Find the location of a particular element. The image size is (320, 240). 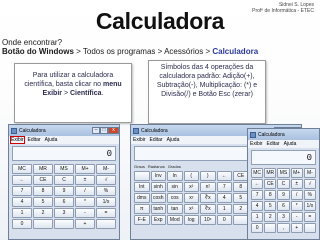

calc-key: cos is located at coordinates (175, 198).